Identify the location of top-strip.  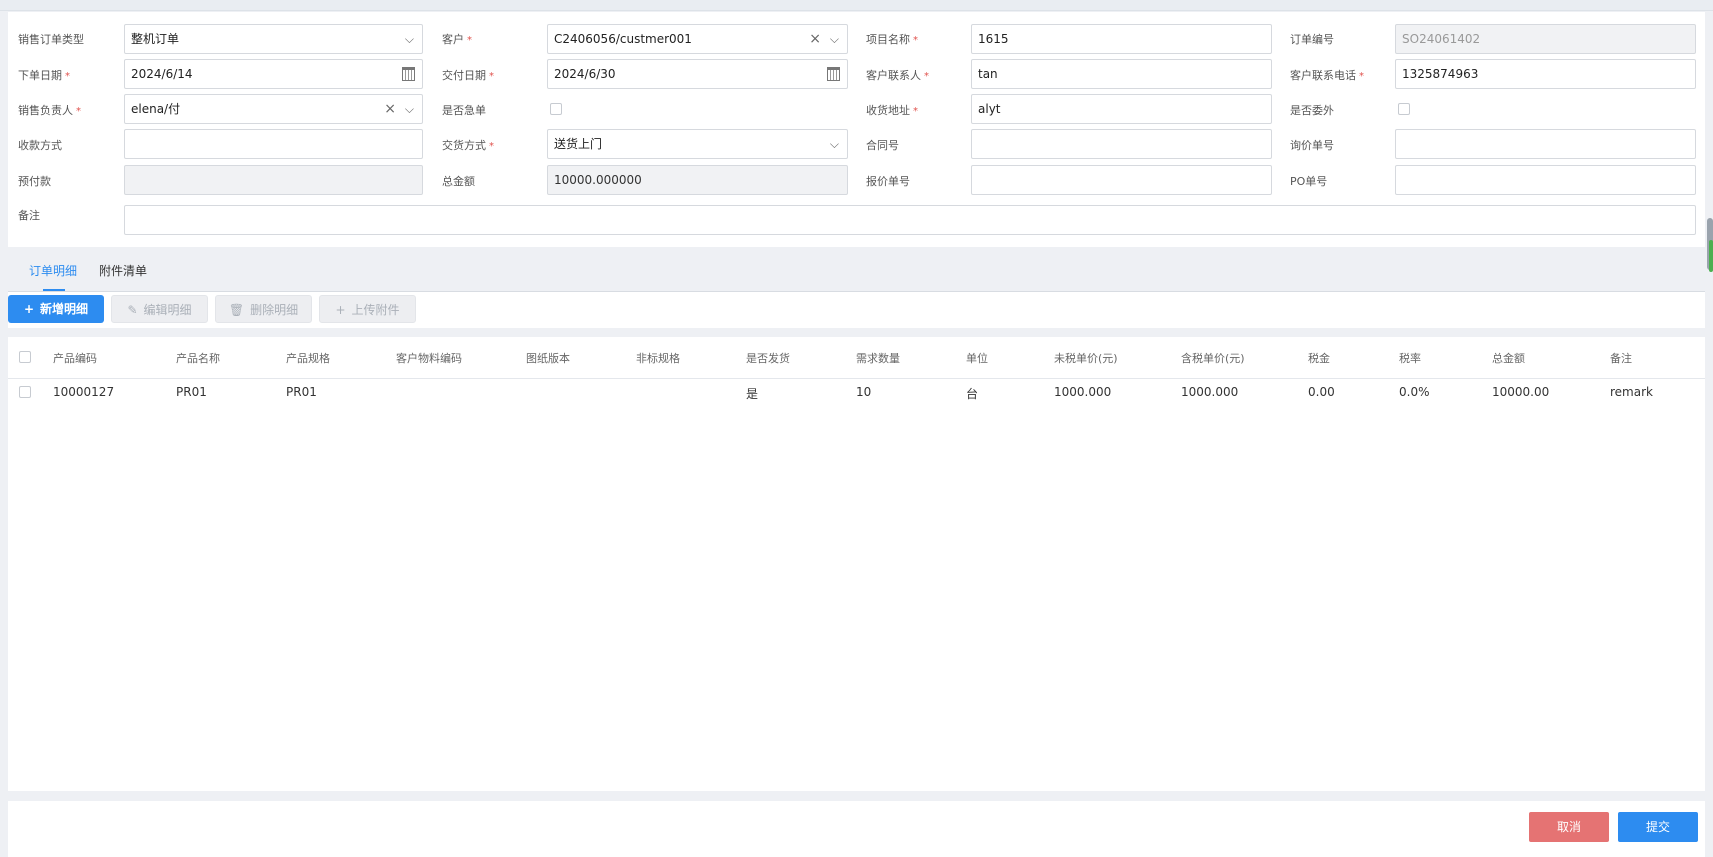
(856, 5).